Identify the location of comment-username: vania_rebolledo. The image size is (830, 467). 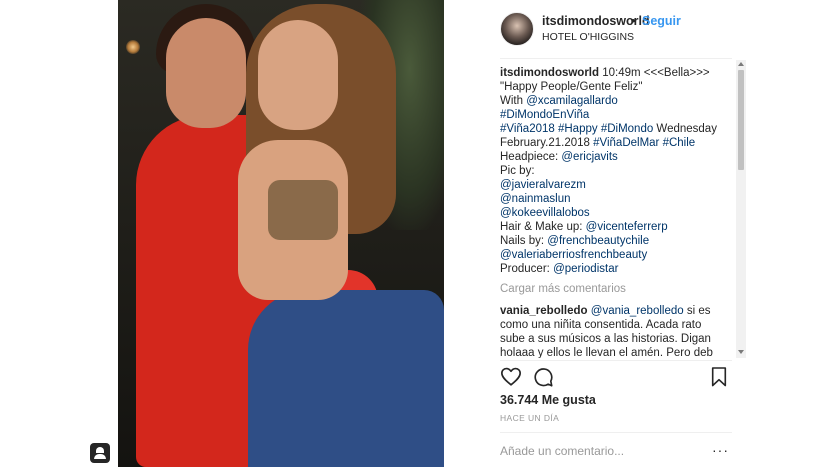
(544, 311).